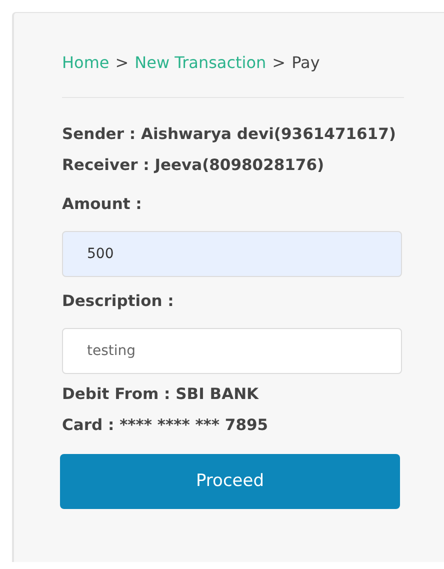  Describe the element at coordinates (86, 63) in the screenshot. I see `breadcrumb-link: Home` at that location.